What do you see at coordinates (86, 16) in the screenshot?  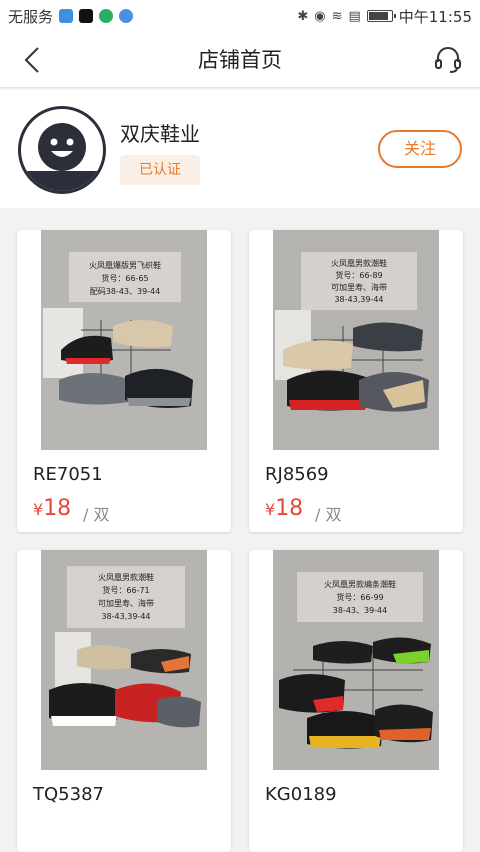 I see `tiktok-app-icon` at bounding box center [86, 16].